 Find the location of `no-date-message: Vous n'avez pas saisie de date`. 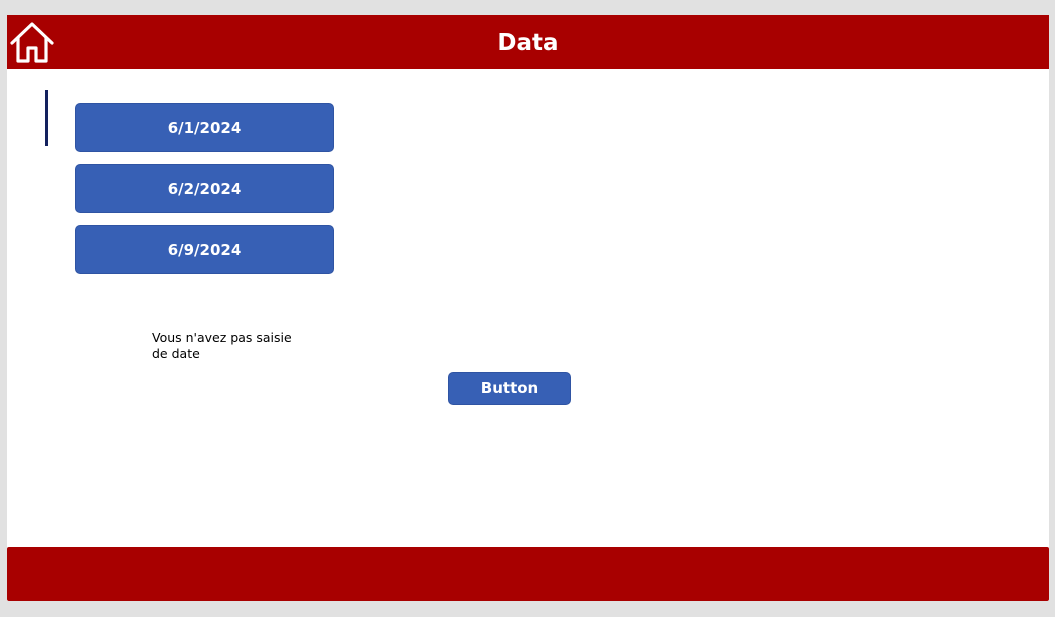

no-date-message: Vous n'avez pas saisie de date is located at coordinates (222, 345).